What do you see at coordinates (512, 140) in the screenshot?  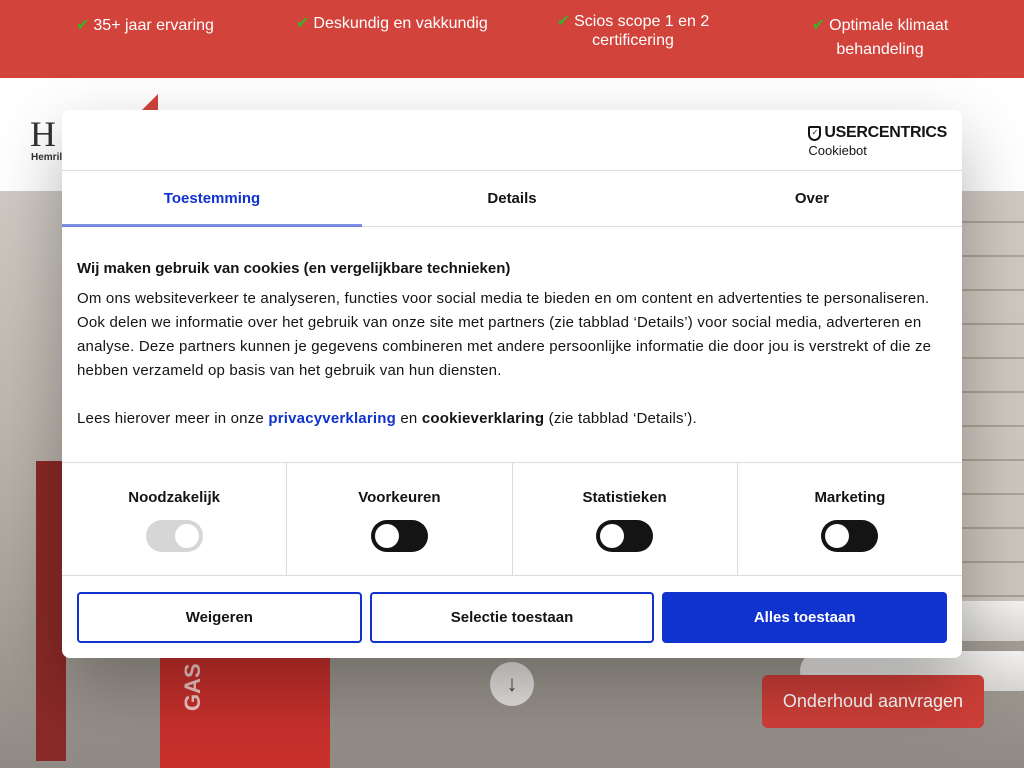 I see `dialog-header: ✓ USERCENTRICS Cookiebot` at bounding box center [512, 140].